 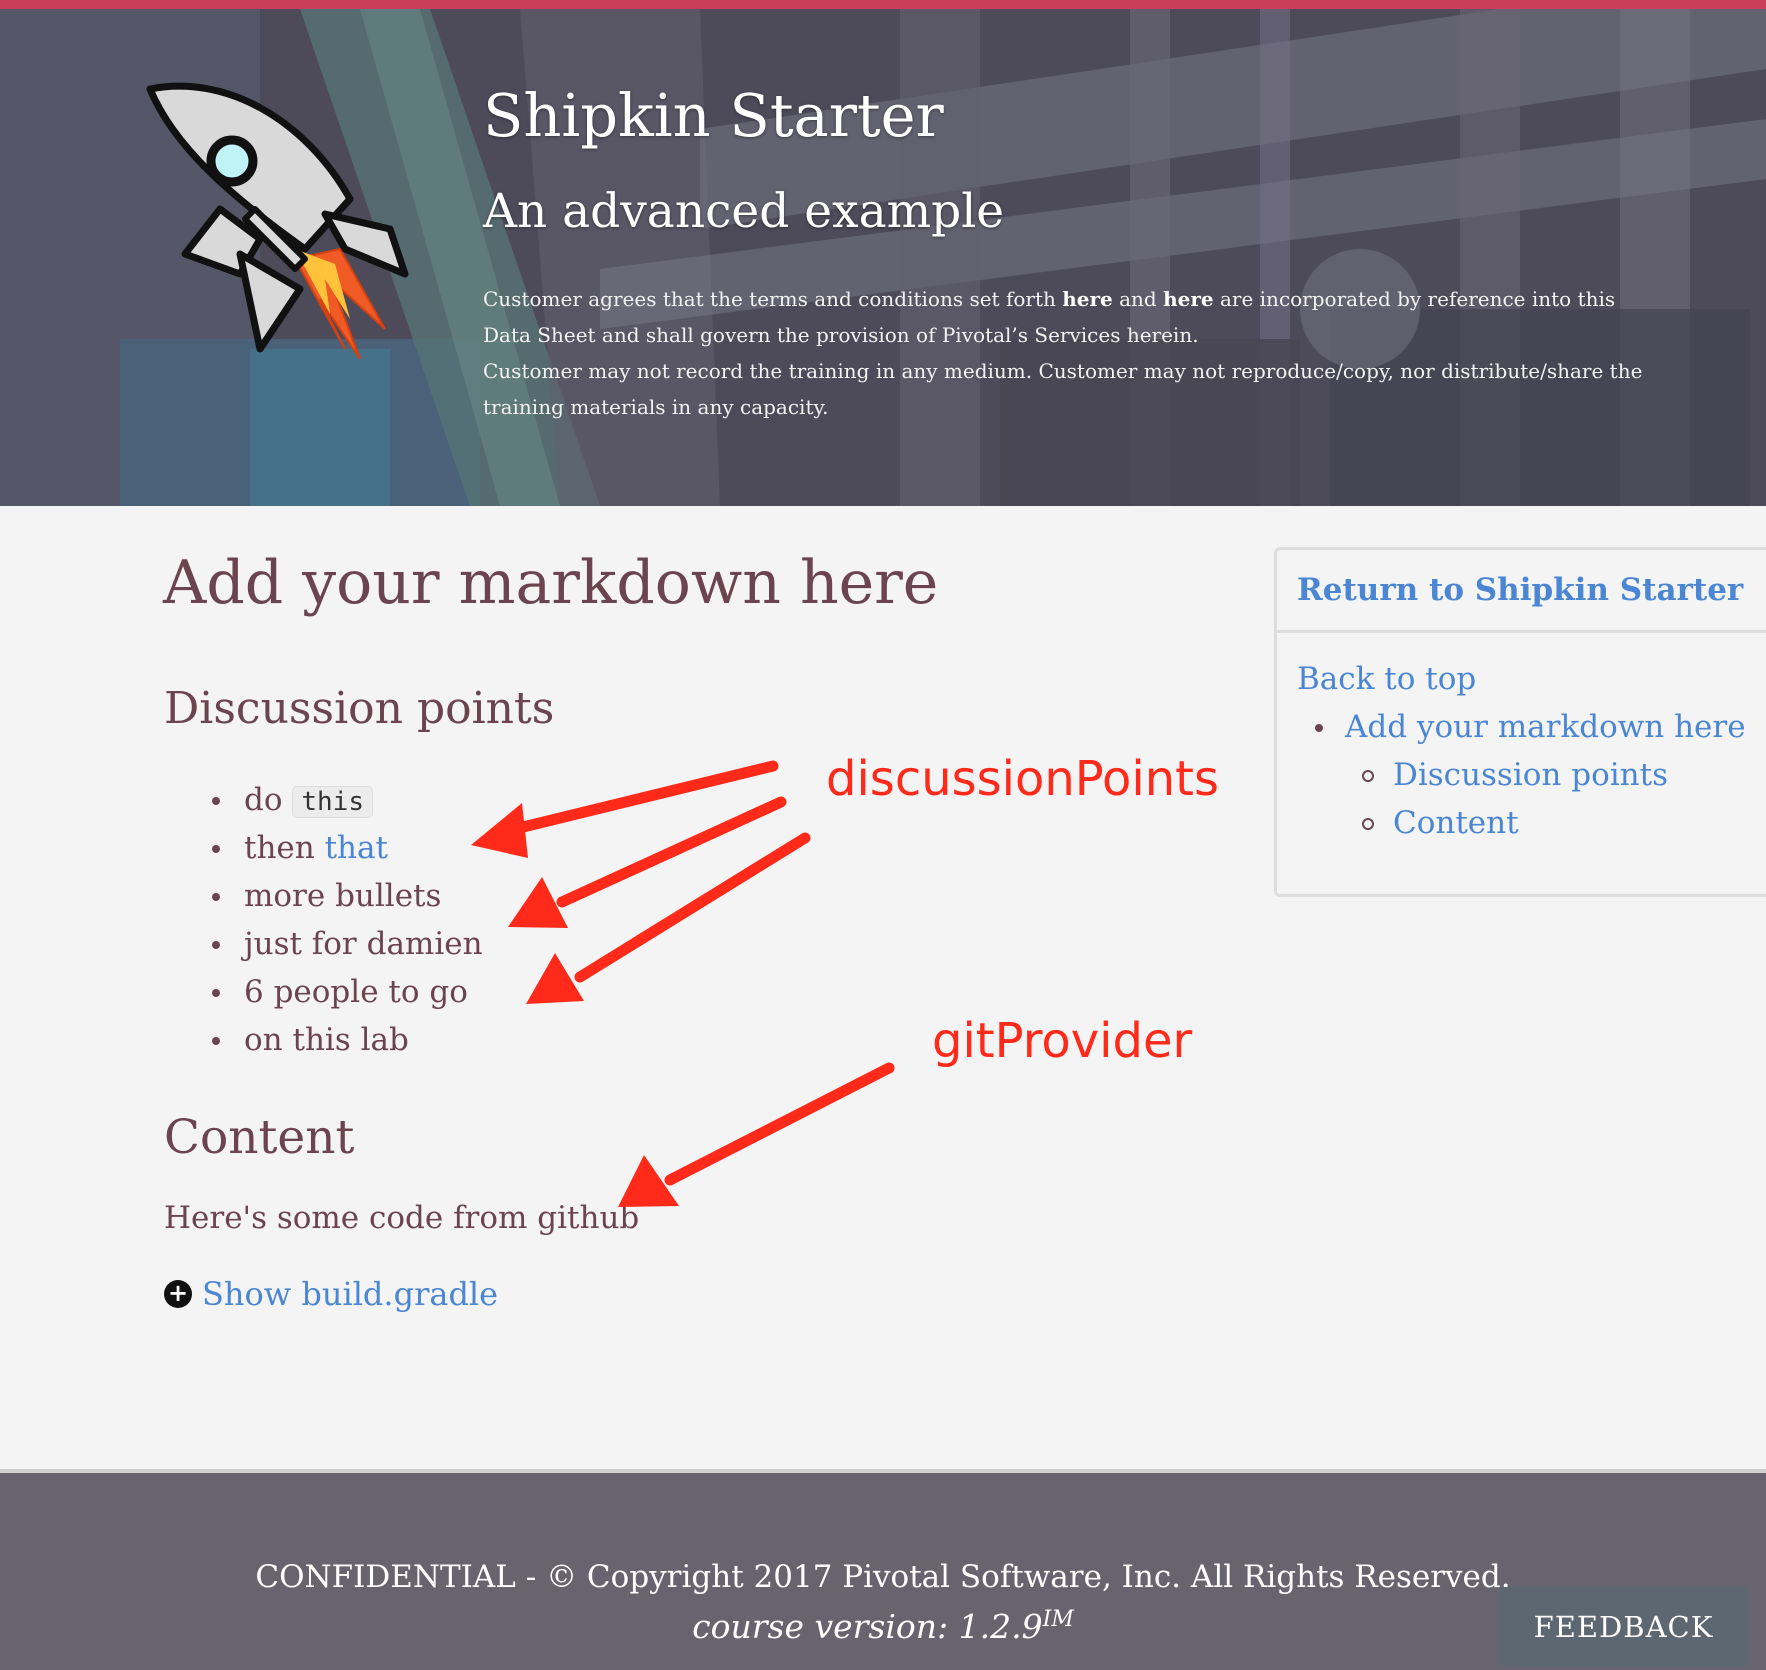 I want to click on course-title: Shipkin Starter, so click(x=713, y=115).